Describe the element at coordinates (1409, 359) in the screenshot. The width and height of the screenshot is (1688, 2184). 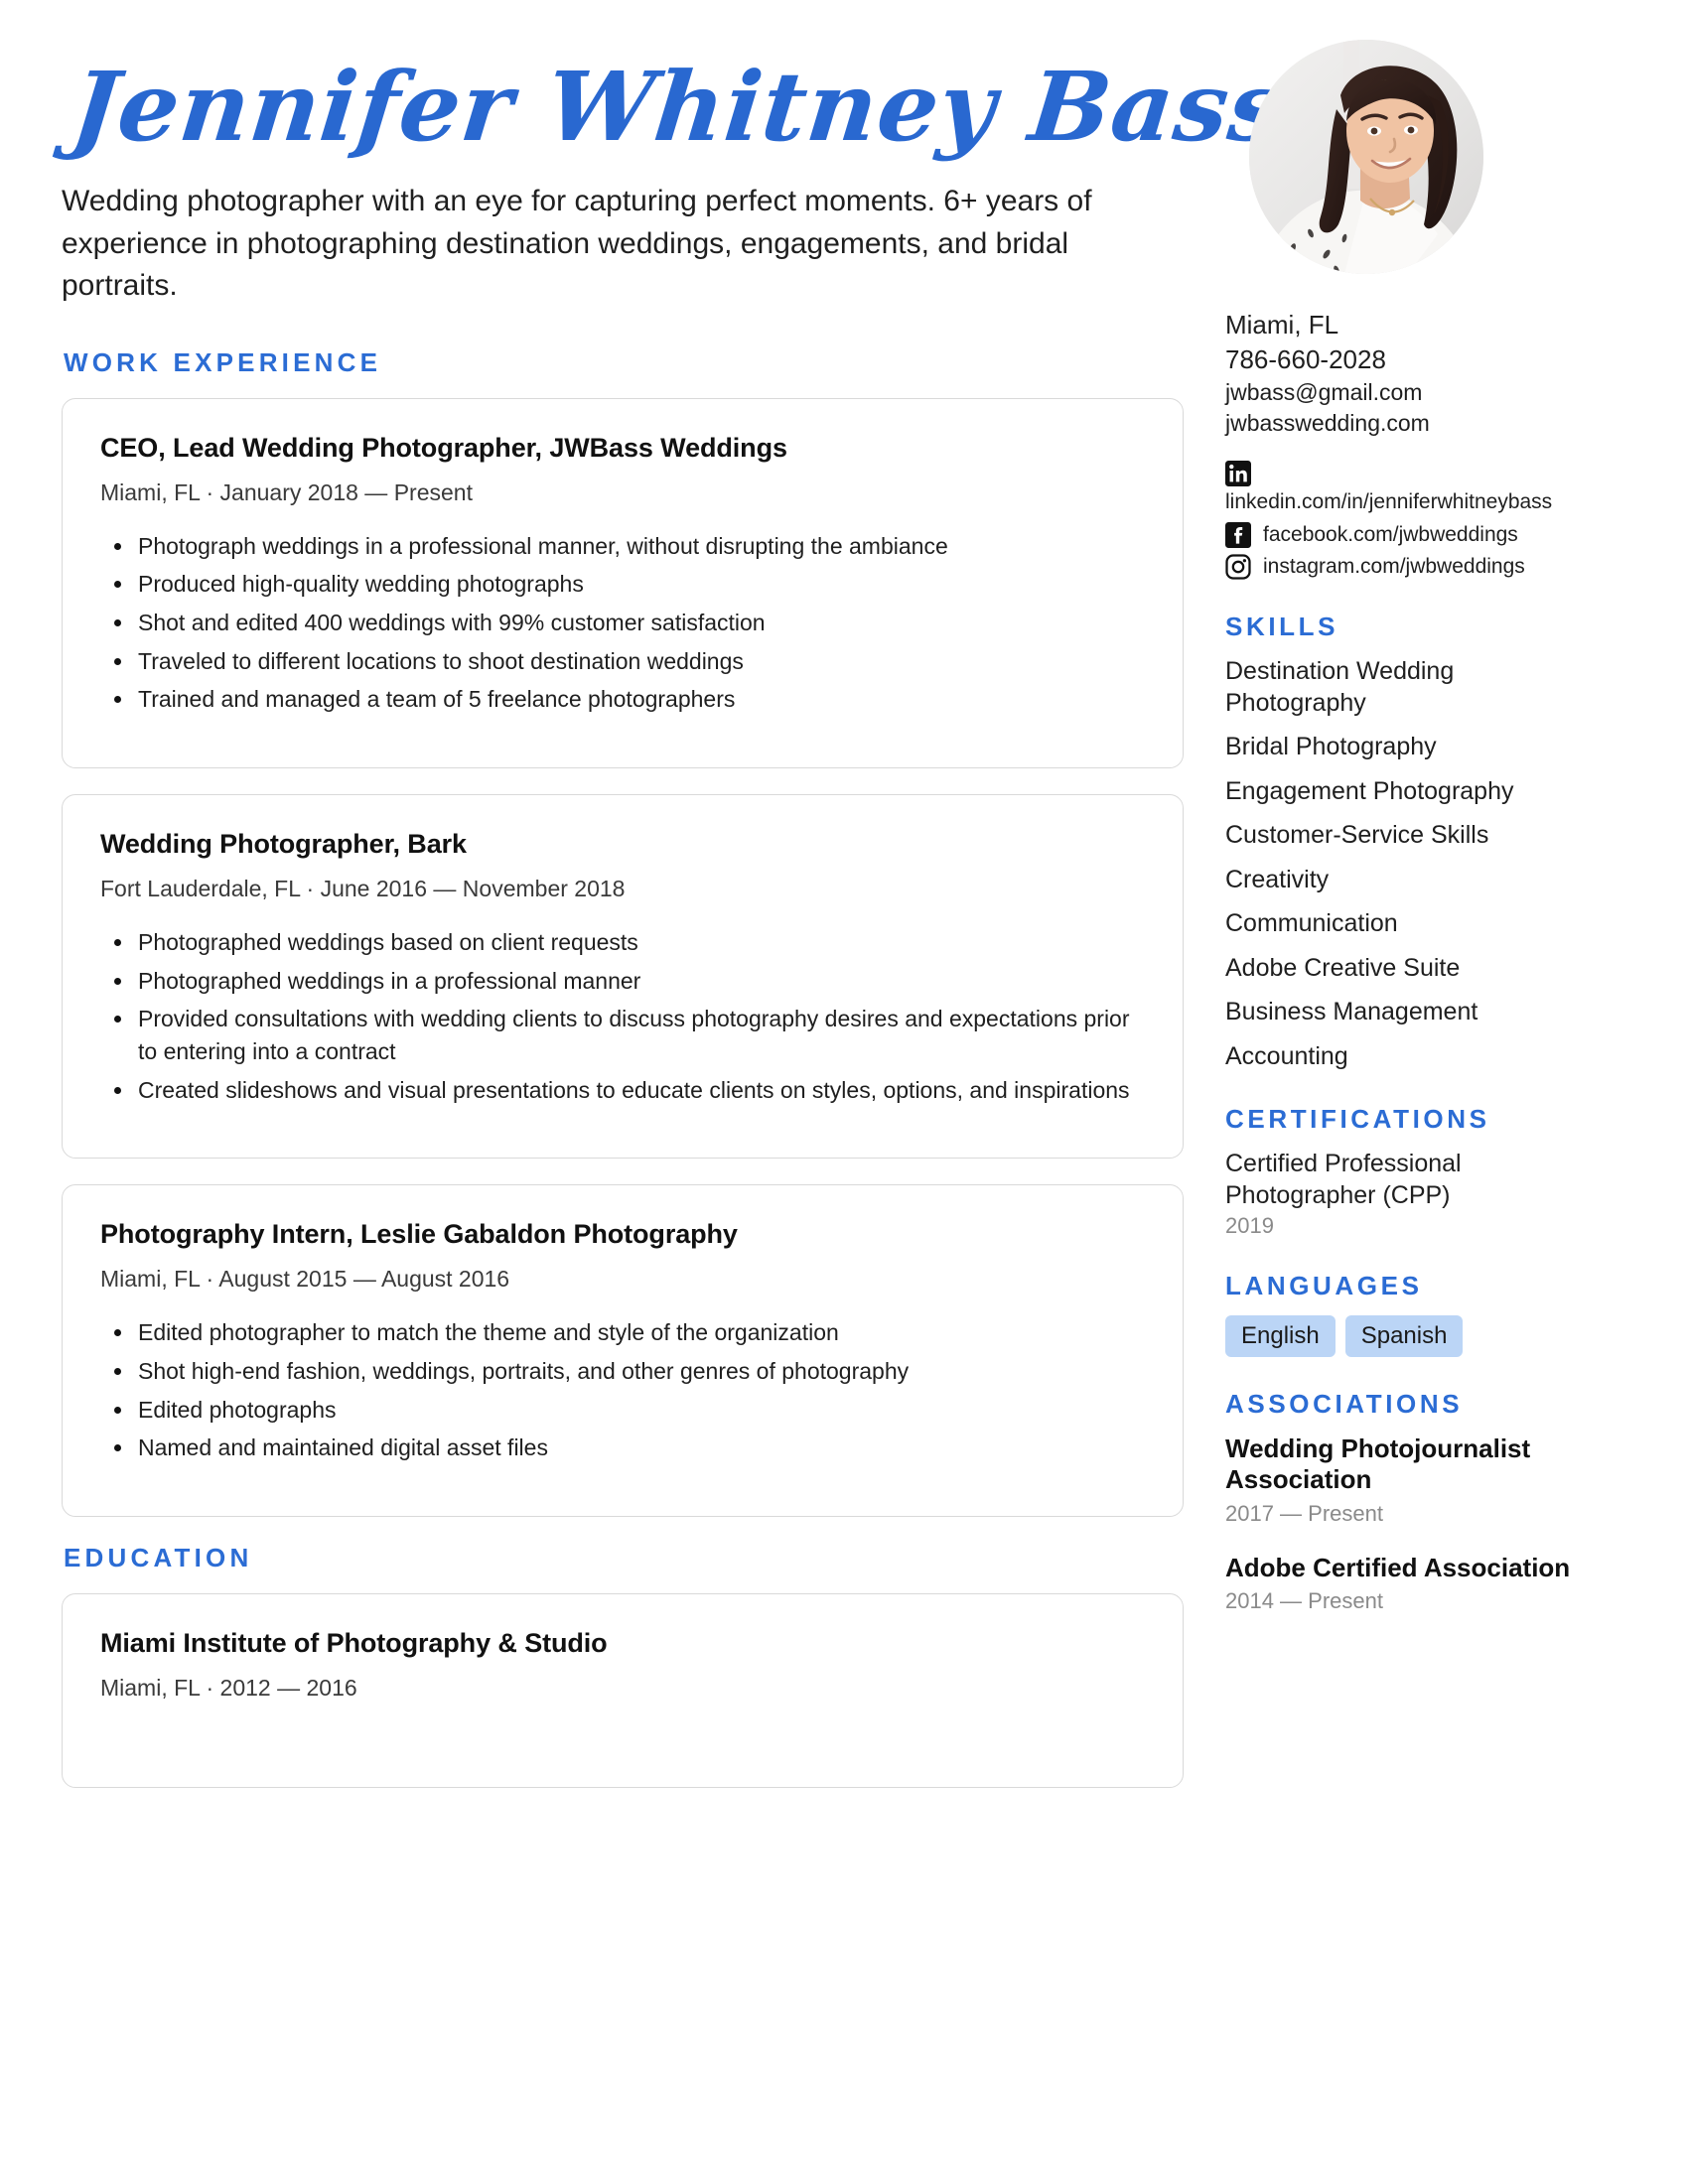
I see `contact-phone: 786-660-2028` at that location.